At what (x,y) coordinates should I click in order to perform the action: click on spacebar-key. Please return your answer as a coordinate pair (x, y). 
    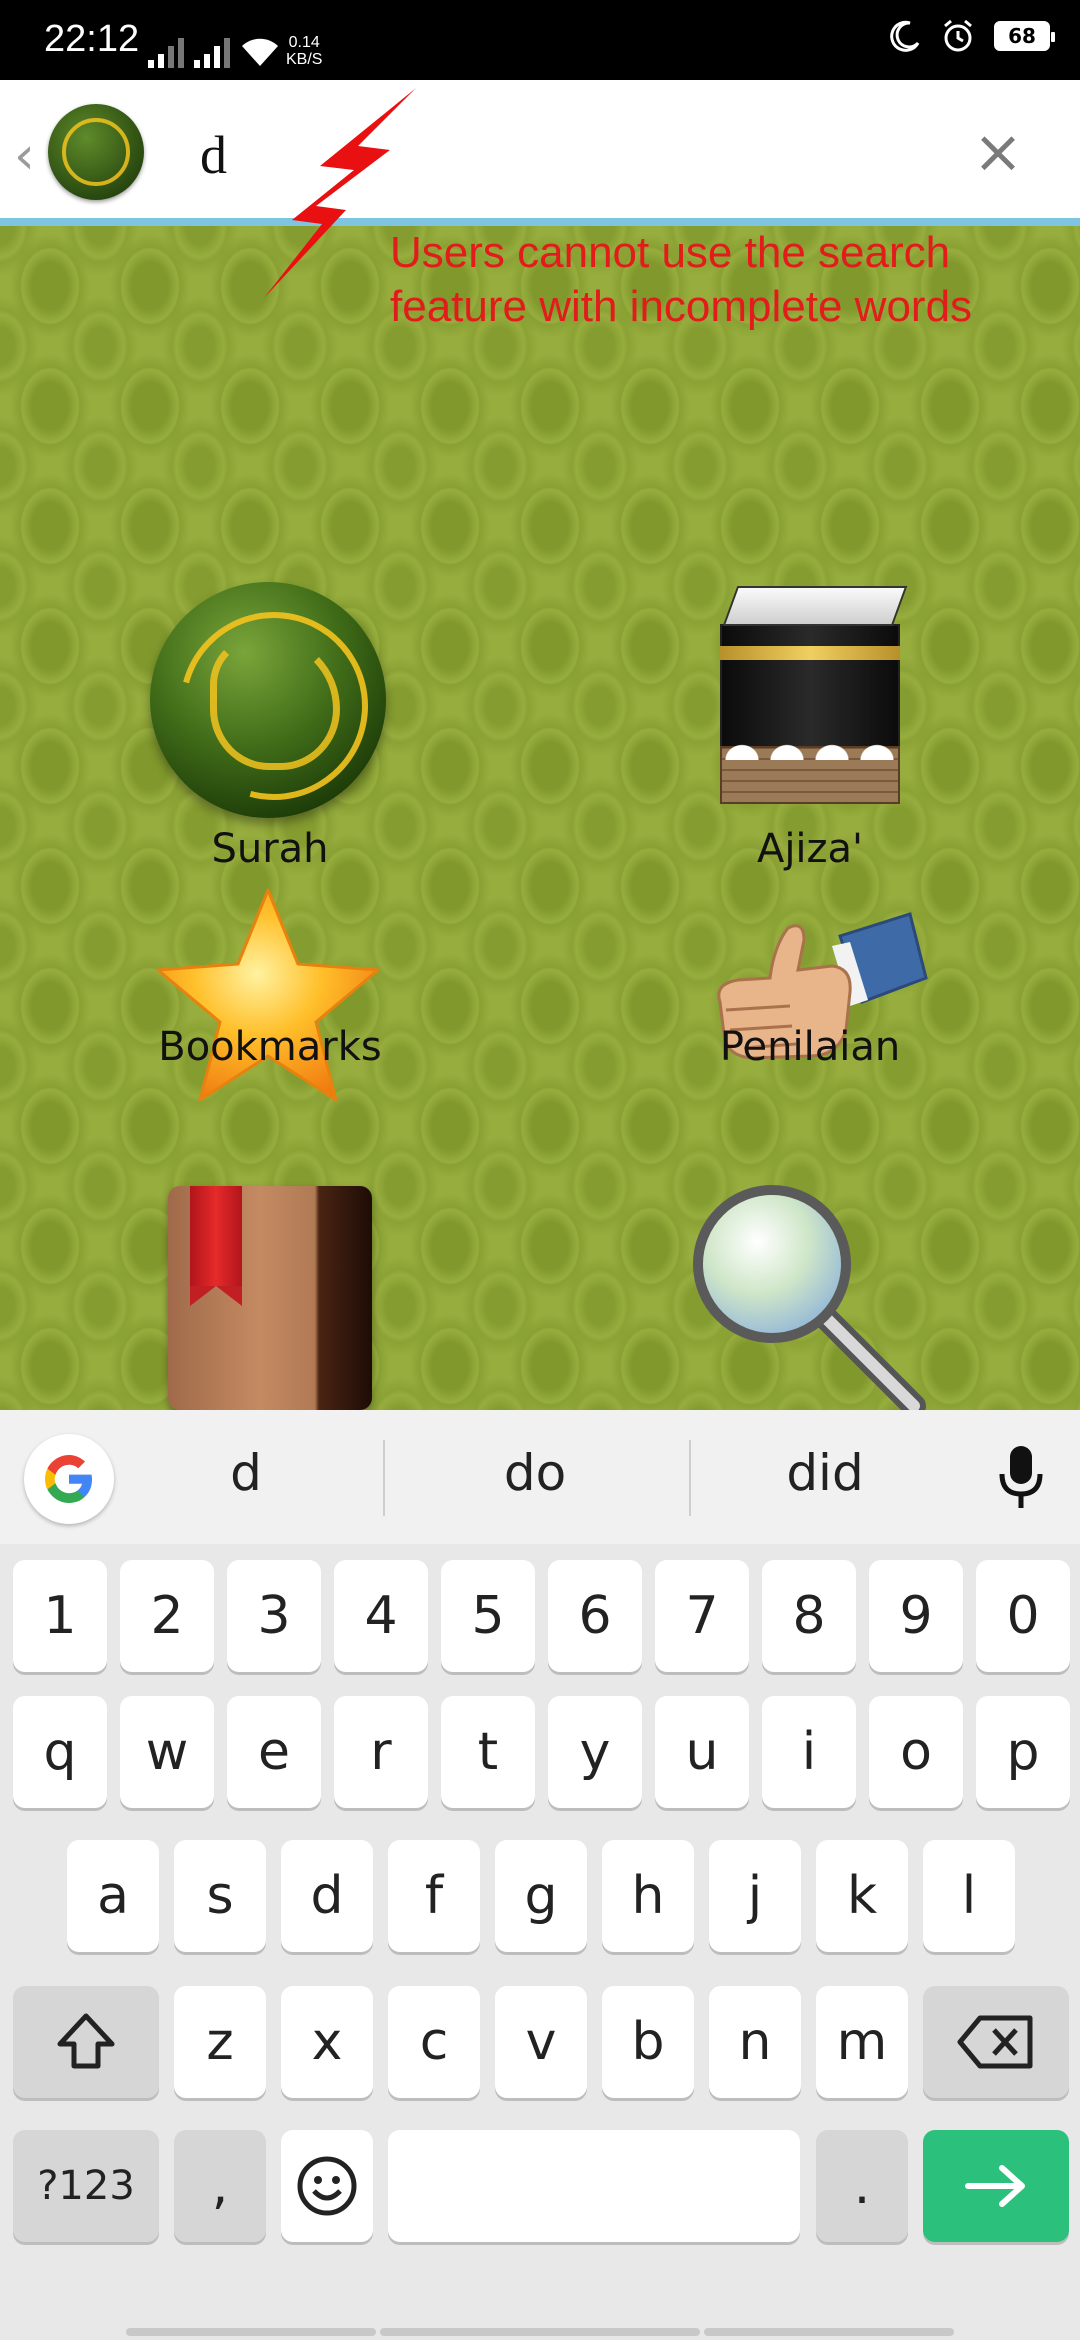
    Looking at the image, I should click on (594, 2186).